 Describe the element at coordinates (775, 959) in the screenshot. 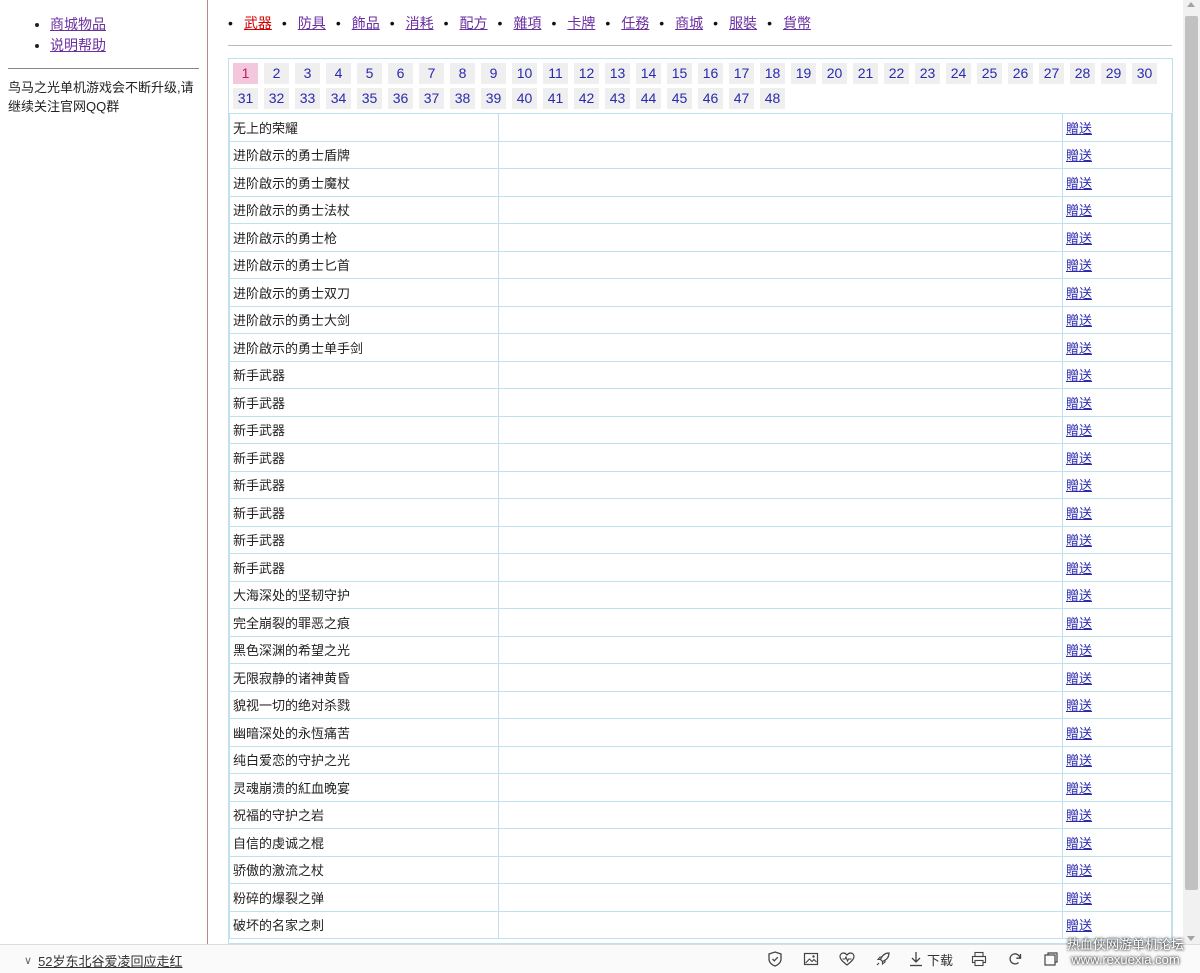

I see `shield-icon` at that location.